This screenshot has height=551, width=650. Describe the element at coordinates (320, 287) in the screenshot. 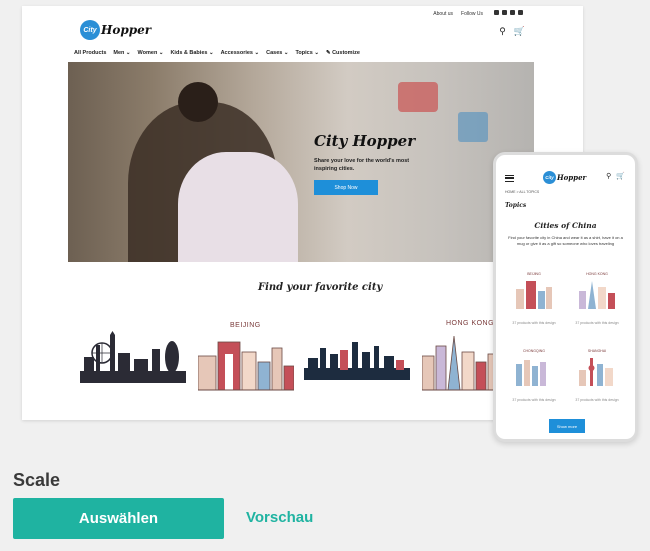

I see `section-title: Find your favorite city` at that location.